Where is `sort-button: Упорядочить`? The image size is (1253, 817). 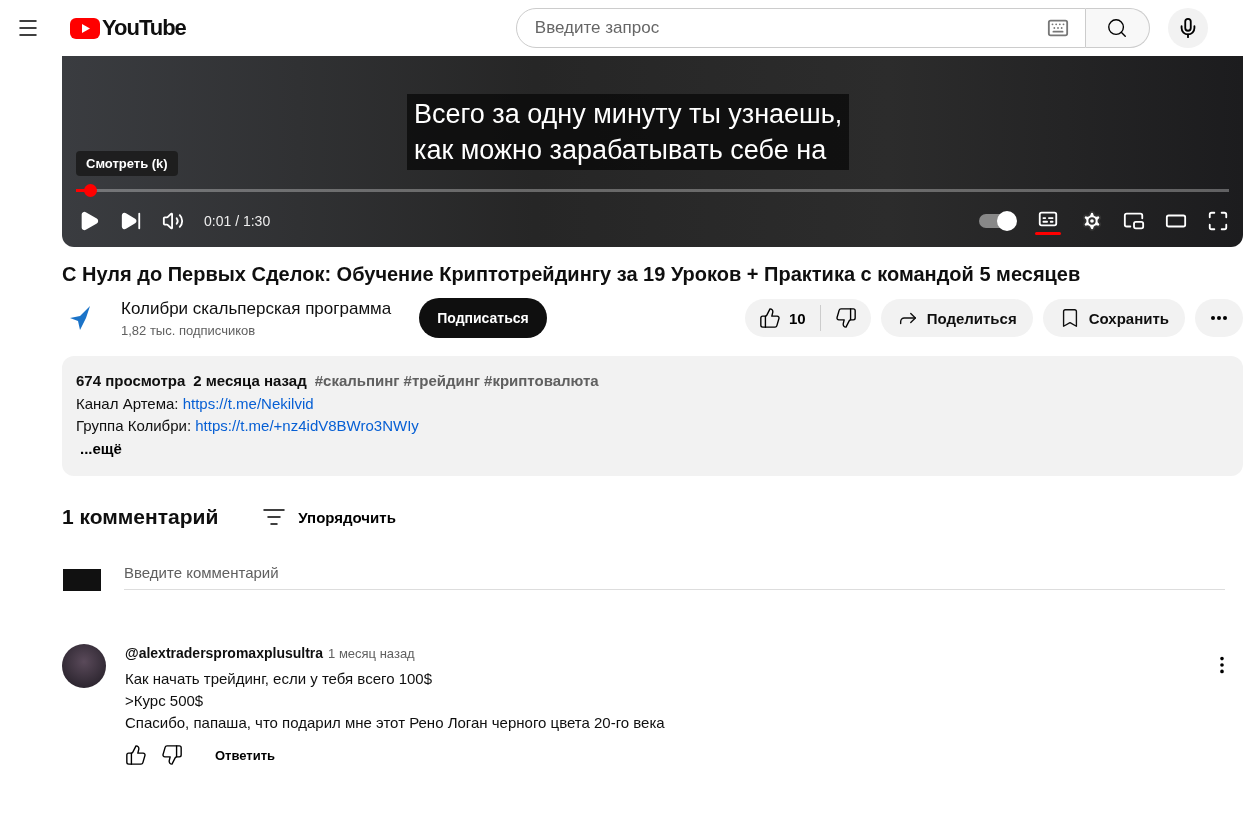 sort-button: Упорядочить is located at coordinates (329, 517).